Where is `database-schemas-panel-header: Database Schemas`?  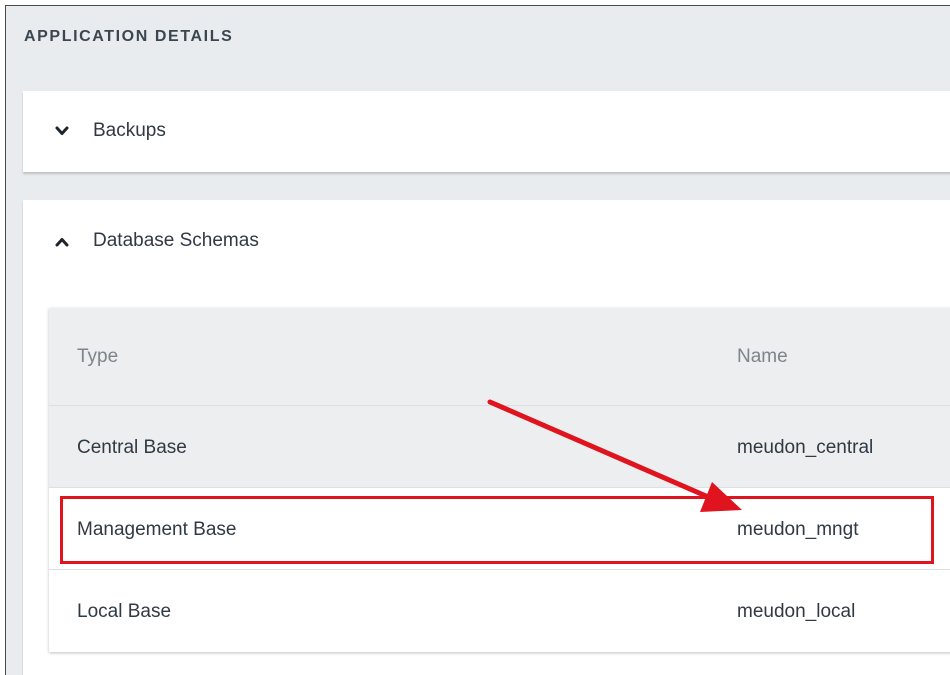 database-schemas-panel-header: Database Schemas is located at coordinates (486, 240).